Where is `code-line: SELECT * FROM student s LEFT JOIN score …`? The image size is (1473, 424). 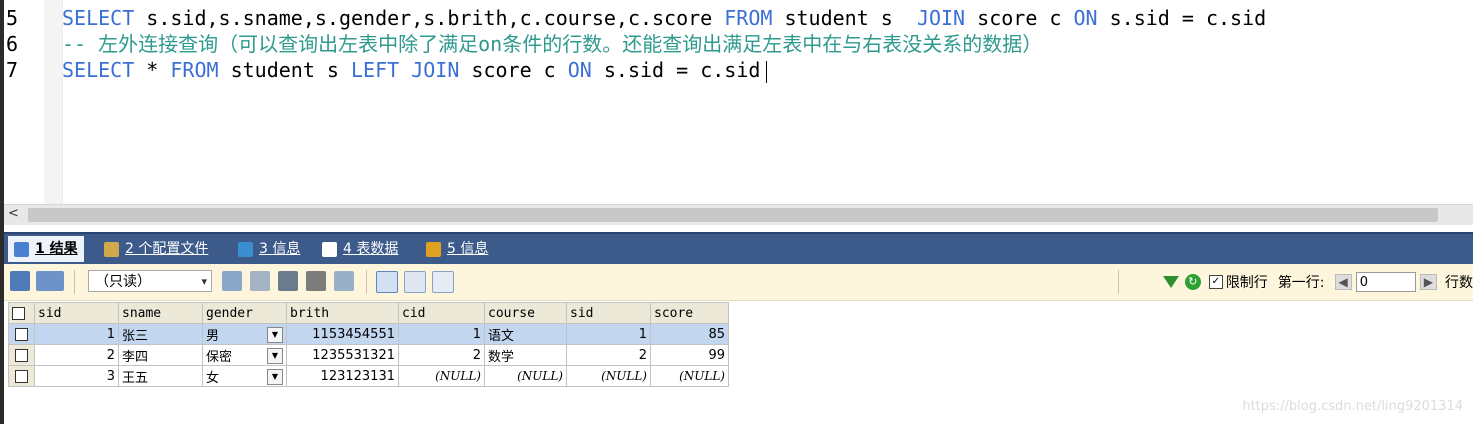 code-line: SELECT * FROM student s LEFT JOIN score … is located at coordinates (415, 70).